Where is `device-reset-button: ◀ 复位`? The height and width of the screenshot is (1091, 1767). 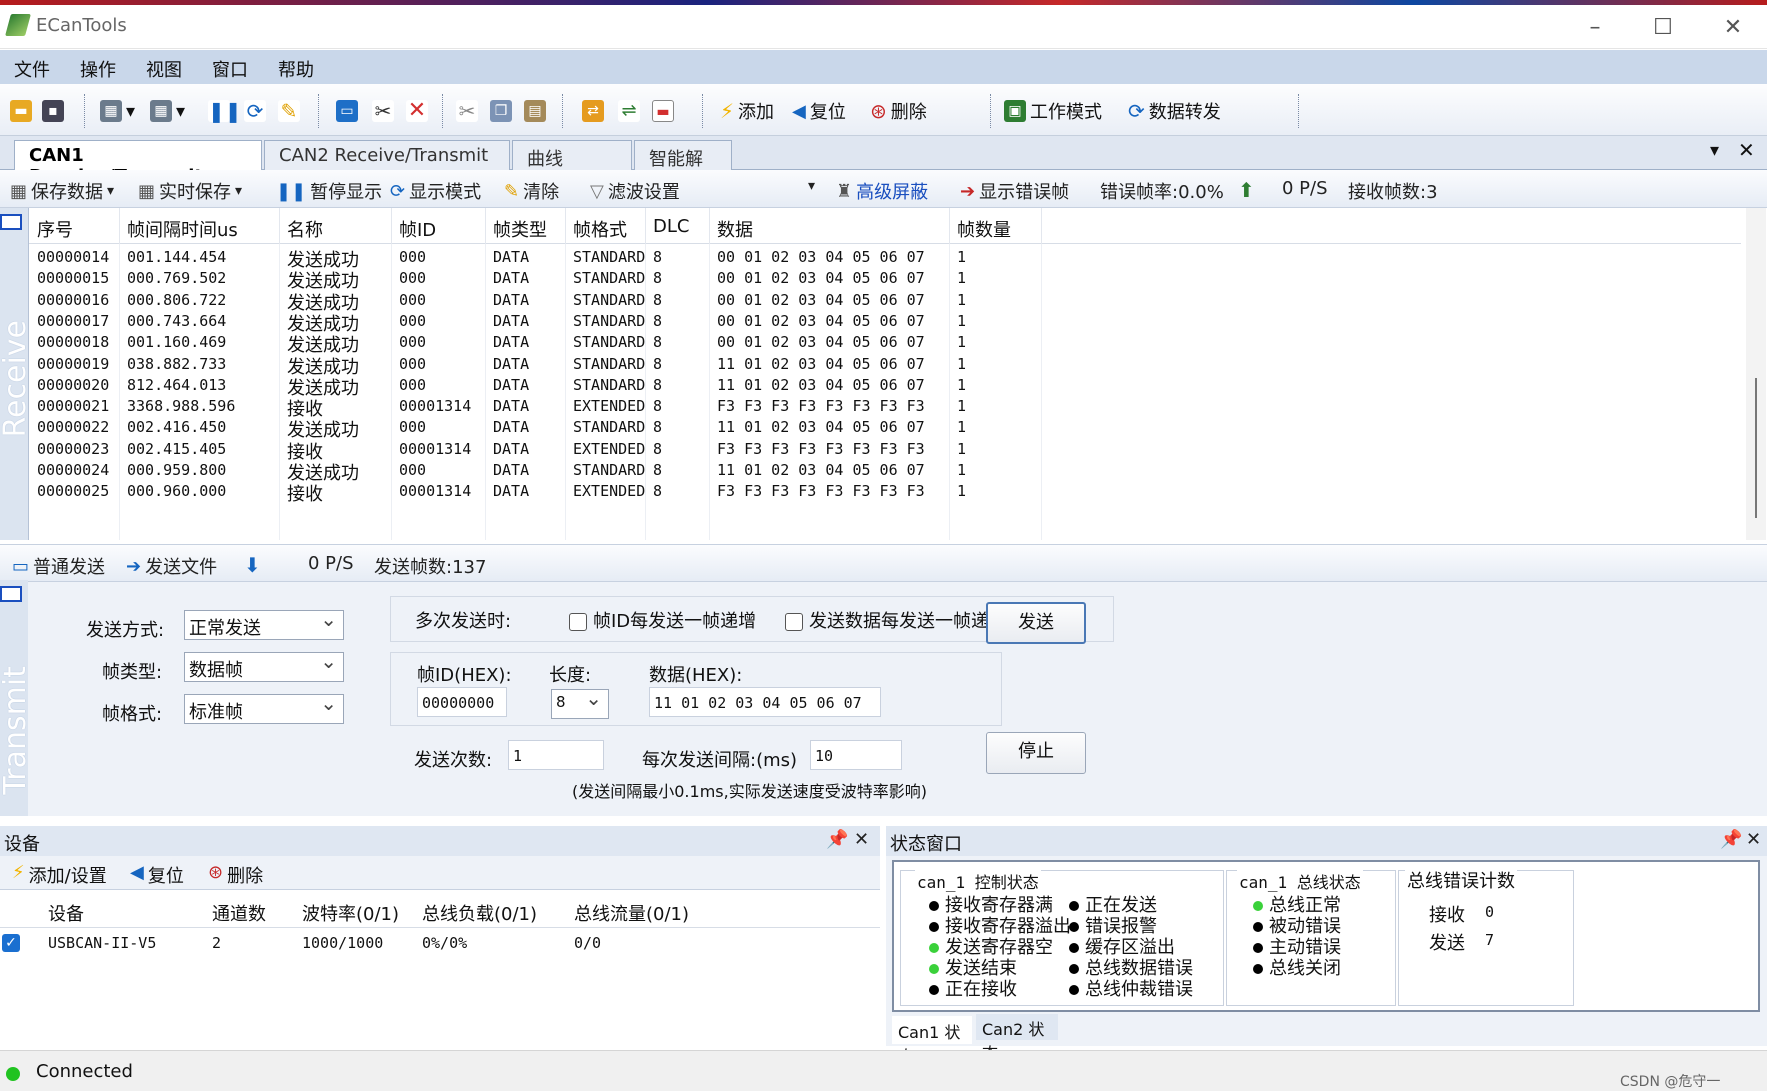
device-reset-button: ◀ 复位 is located at coordinates (157, 875).